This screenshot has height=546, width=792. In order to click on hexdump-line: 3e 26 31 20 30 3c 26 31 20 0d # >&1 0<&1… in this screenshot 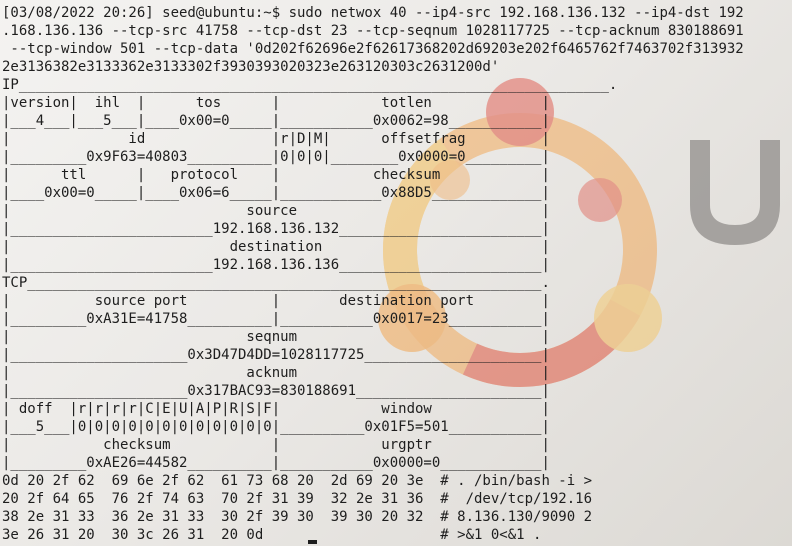, I will do `click(272, 535)`.